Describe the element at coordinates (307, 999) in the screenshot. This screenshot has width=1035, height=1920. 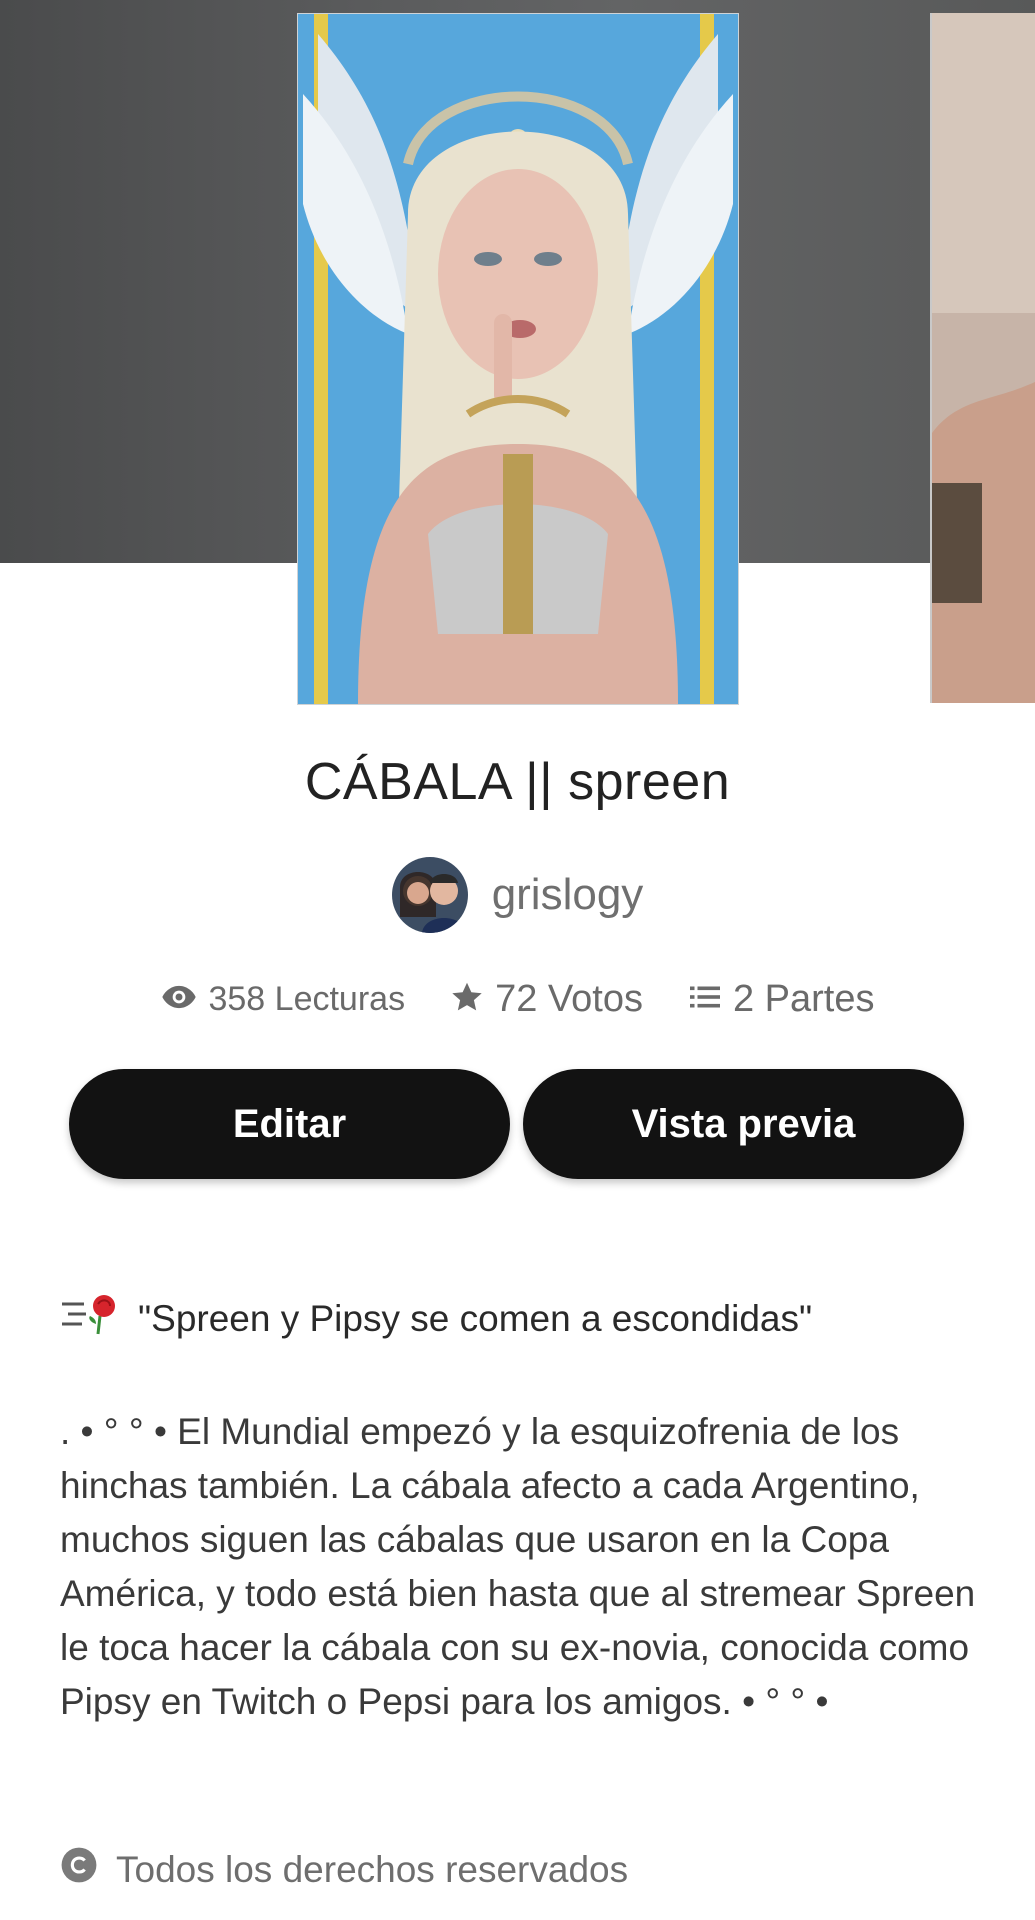
I see `reads-count: 358 Lecturas` at that location.